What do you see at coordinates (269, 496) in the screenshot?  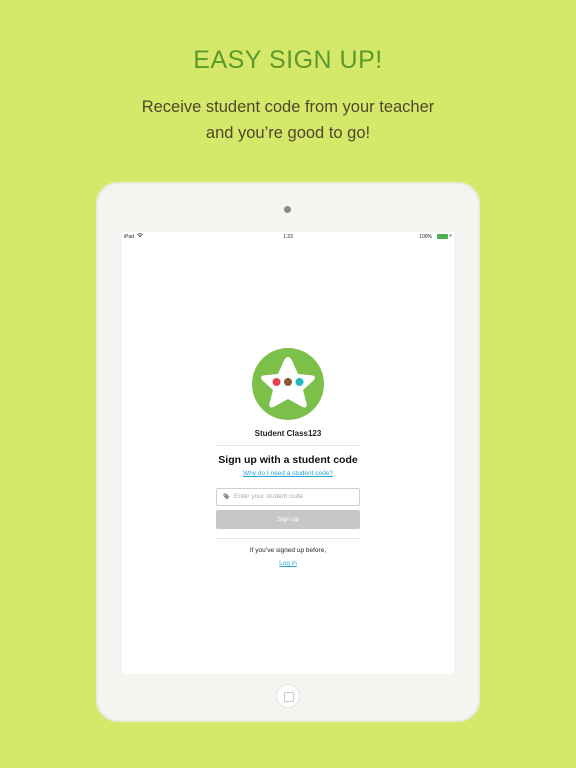 I see `student-code-placeholder: Enter your student code` at bounding box center [269, 496].